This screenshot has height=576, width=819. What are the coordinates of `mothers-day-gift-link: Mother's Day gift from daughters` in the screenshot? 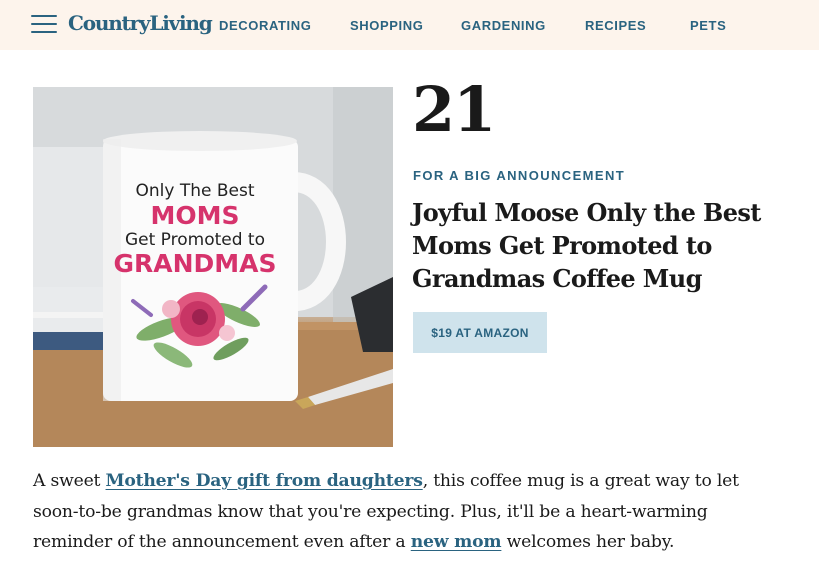 It's located at (264, 481).